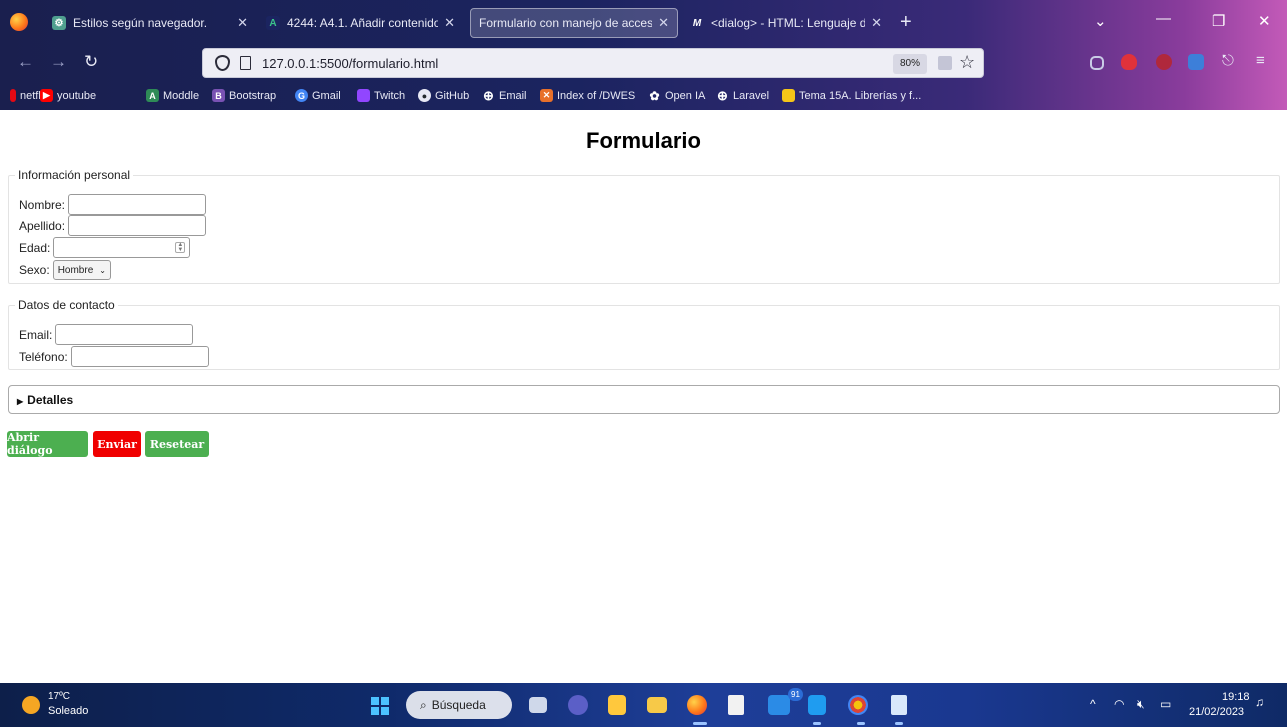 Image resolution: width=1287 pixels, height=727 pixels. What do you see at coordinates (786, 23) in the screenshot?
I see `tab-mdn-dialog: M <dialog> - HTML: Lenguaje de ✕` at bounding box center [786, 23].